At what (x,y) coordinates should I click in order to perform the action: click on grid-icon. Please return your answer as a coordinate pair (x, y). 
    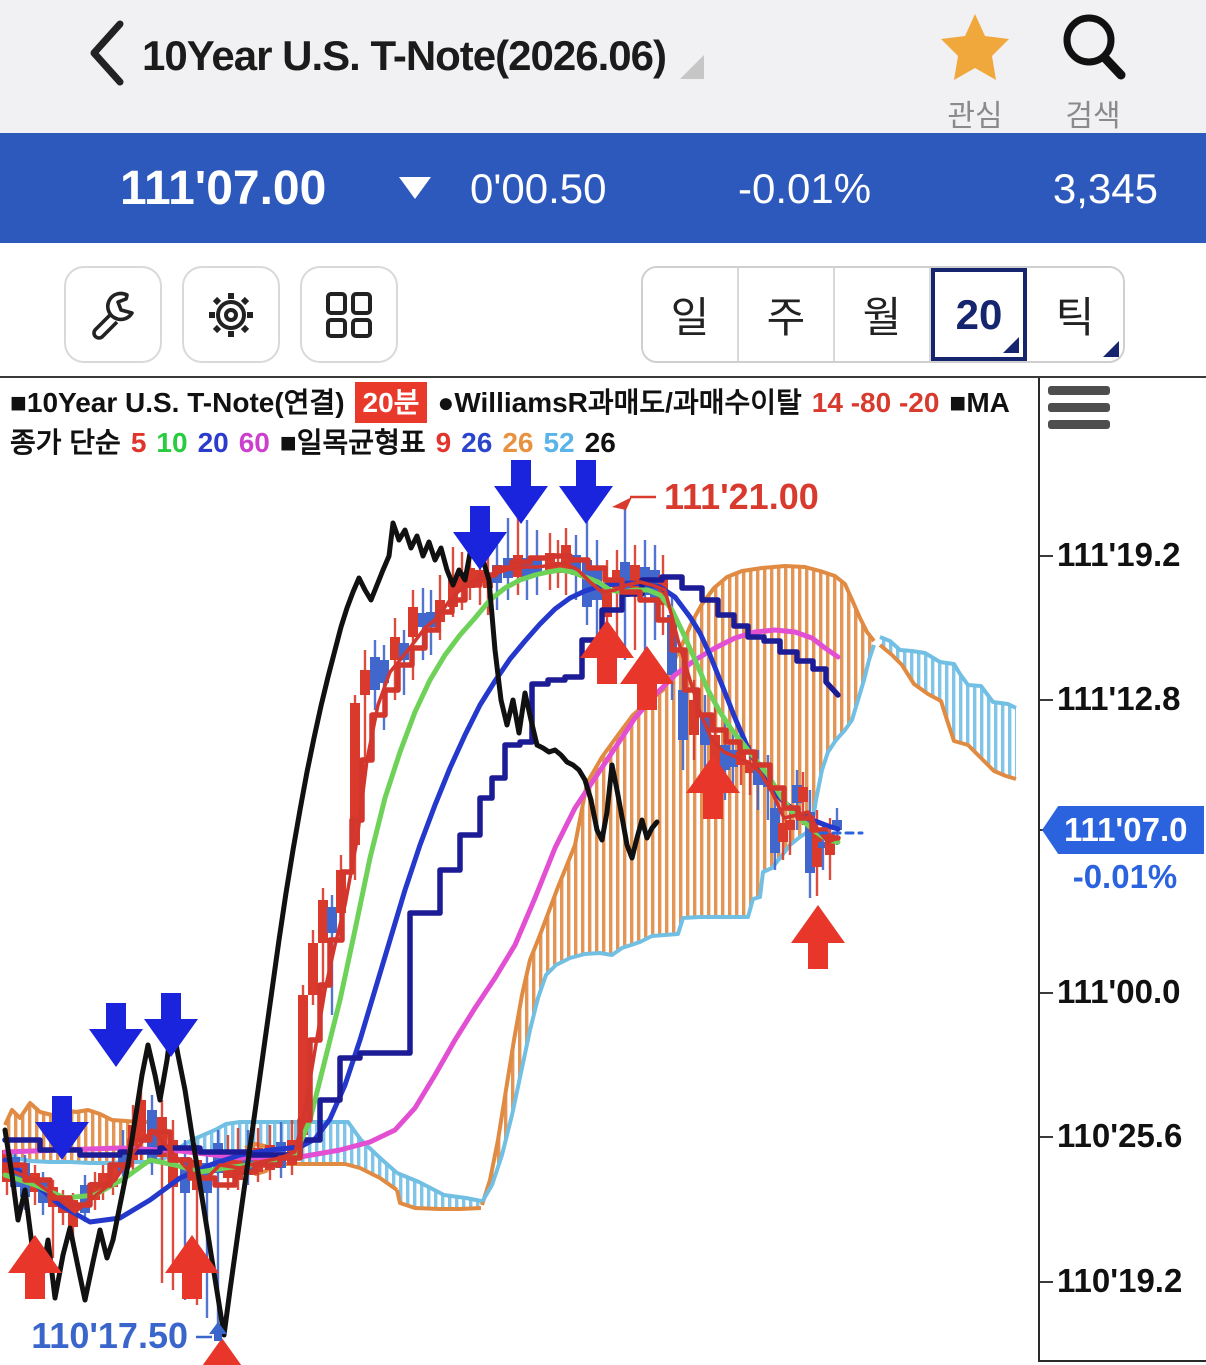
    Looking at the image, I should click on (349, 314).